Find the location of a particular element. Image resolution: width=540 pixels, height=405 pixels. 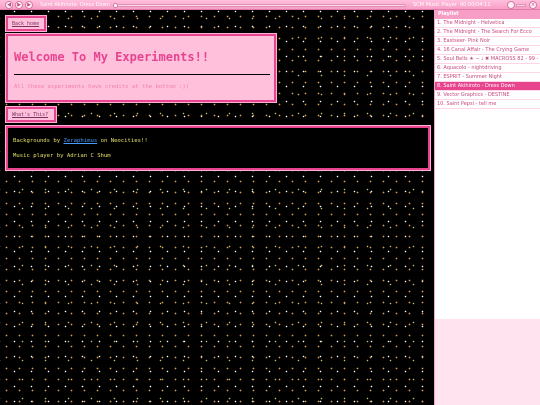

background-credit: Backgrounds by Zeraphimus on Neocities!! is located at coordinates (80, 141).